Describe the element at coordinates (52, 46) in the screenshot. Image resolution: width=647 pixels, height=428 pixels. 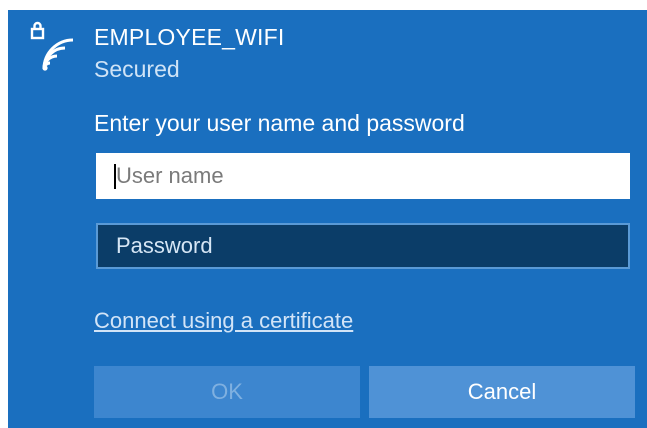
I see `secured-wifi-icon` at that location.